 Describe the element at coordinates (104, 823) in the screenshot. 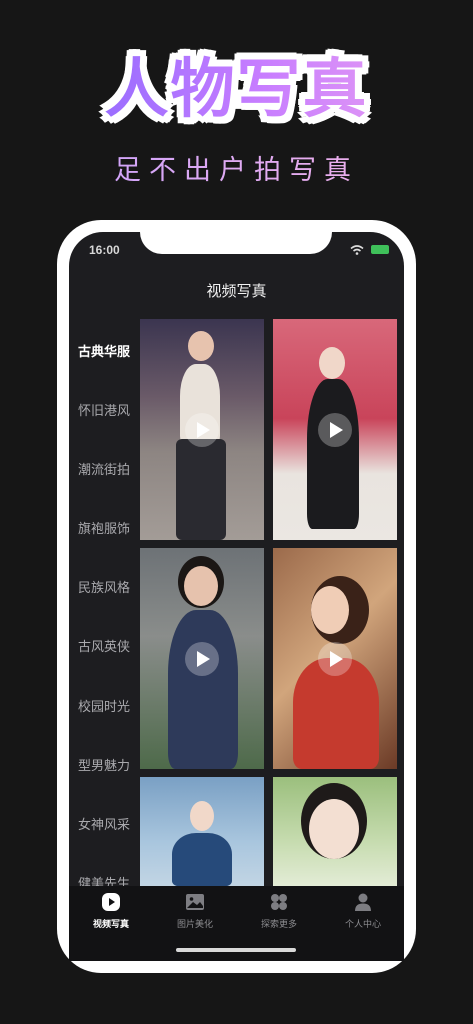

I see `sidebar-item-goddess: 女神风采` at that location.